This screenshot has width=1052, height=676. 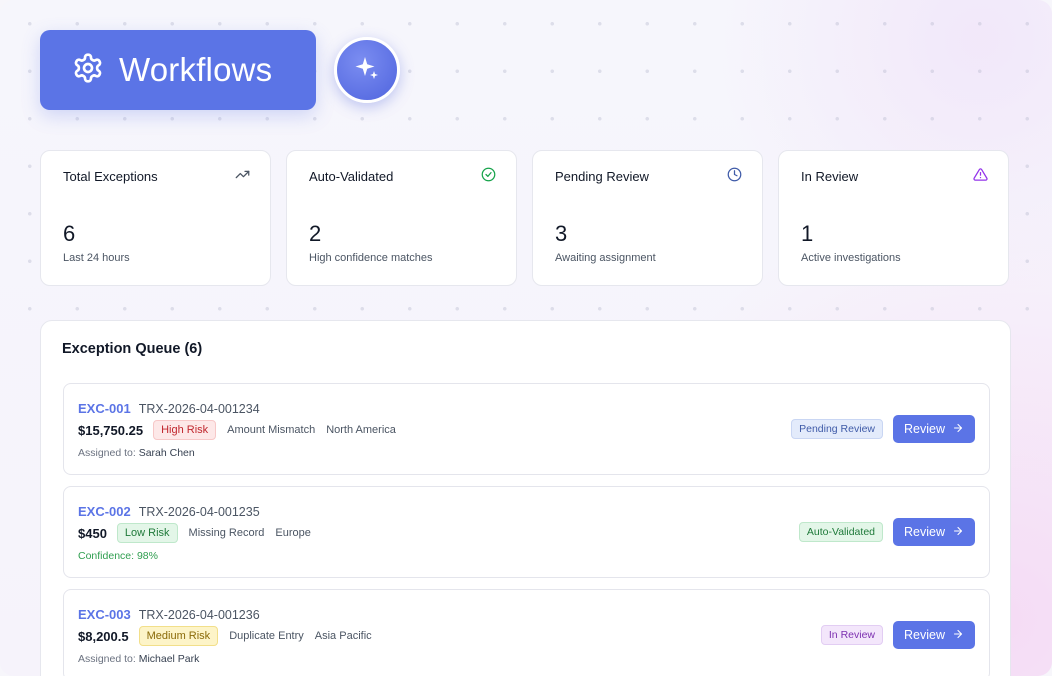 What do you see at coordinates (647, 218) in the screenshot?
I see `stat-card-pending-review: Pending Review 3 Awaiting assignment` at bounding box center [647, 218].